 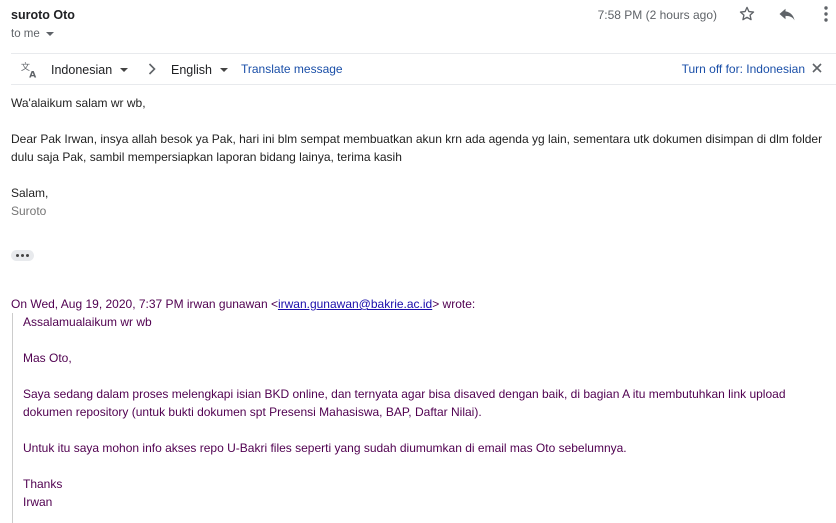 I want to click on quoted-header-suffix: > wrote:, so click(x=454, y=304).